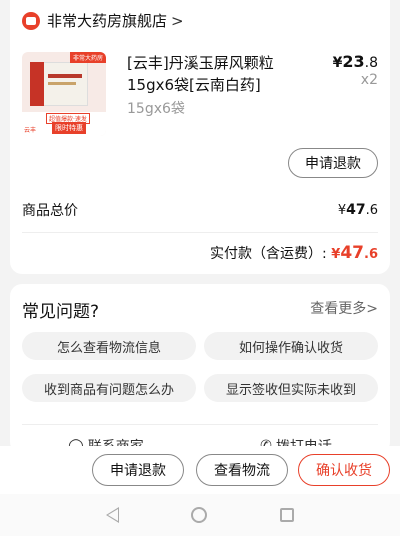 Image resolution: width=400 pixels, height=536 pixels. I want to click on faq-more-link: 查看更多>, so click(344, 308).